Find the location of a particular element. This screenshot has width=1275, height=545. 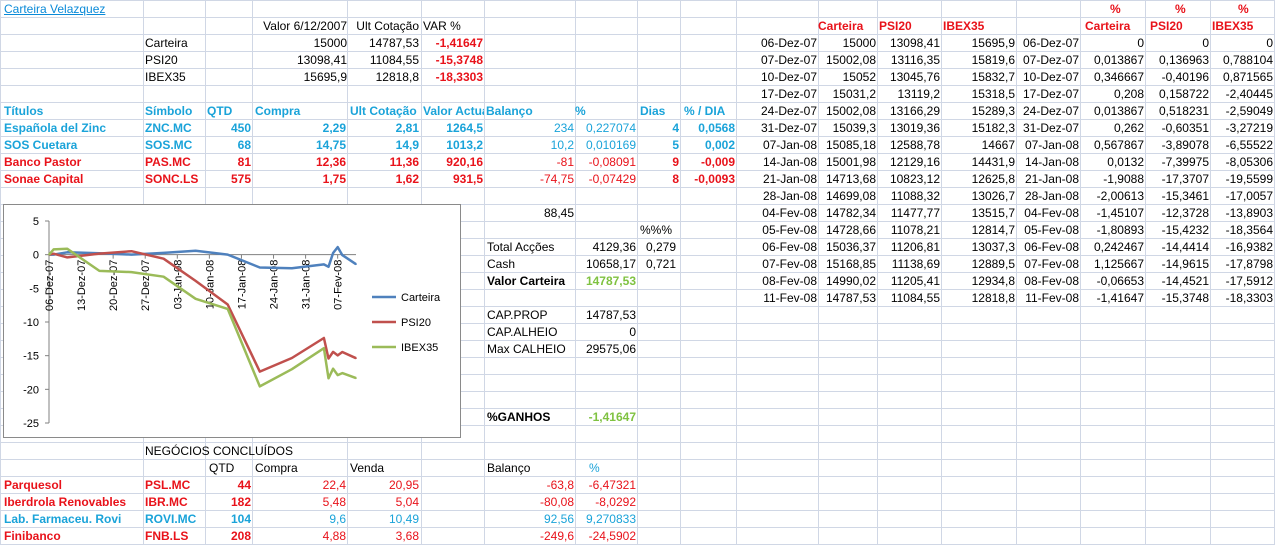

total-balance-sum: 88,45 is located at coordinates (558, 213).